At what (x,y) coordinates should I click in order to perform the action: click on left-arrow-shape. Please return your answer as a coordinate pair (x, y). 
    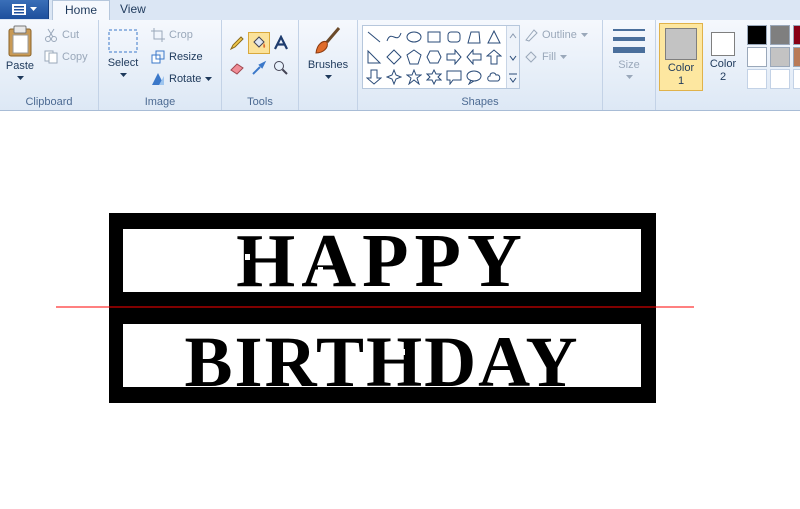
    Looking at the image, I should click on (474, 57).